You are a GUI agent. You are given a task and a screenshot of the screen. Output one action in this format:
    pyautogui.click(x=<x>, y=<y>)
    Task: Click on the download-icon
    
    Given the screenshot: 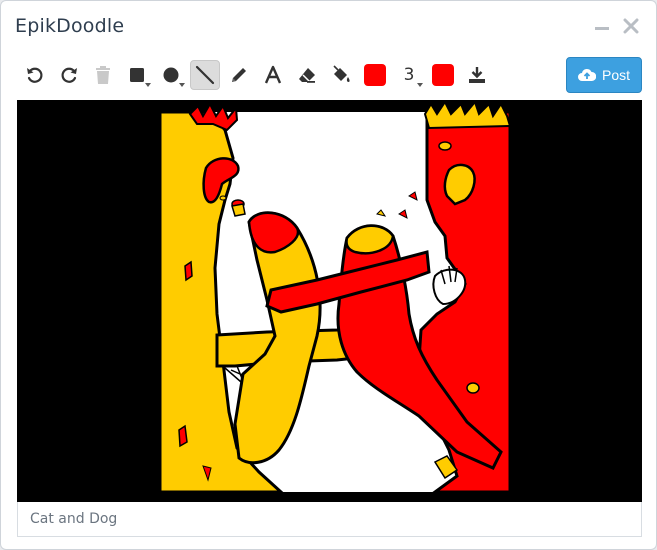 What is the action you would take?
    pyautogui.click(x=477, y=75)
    